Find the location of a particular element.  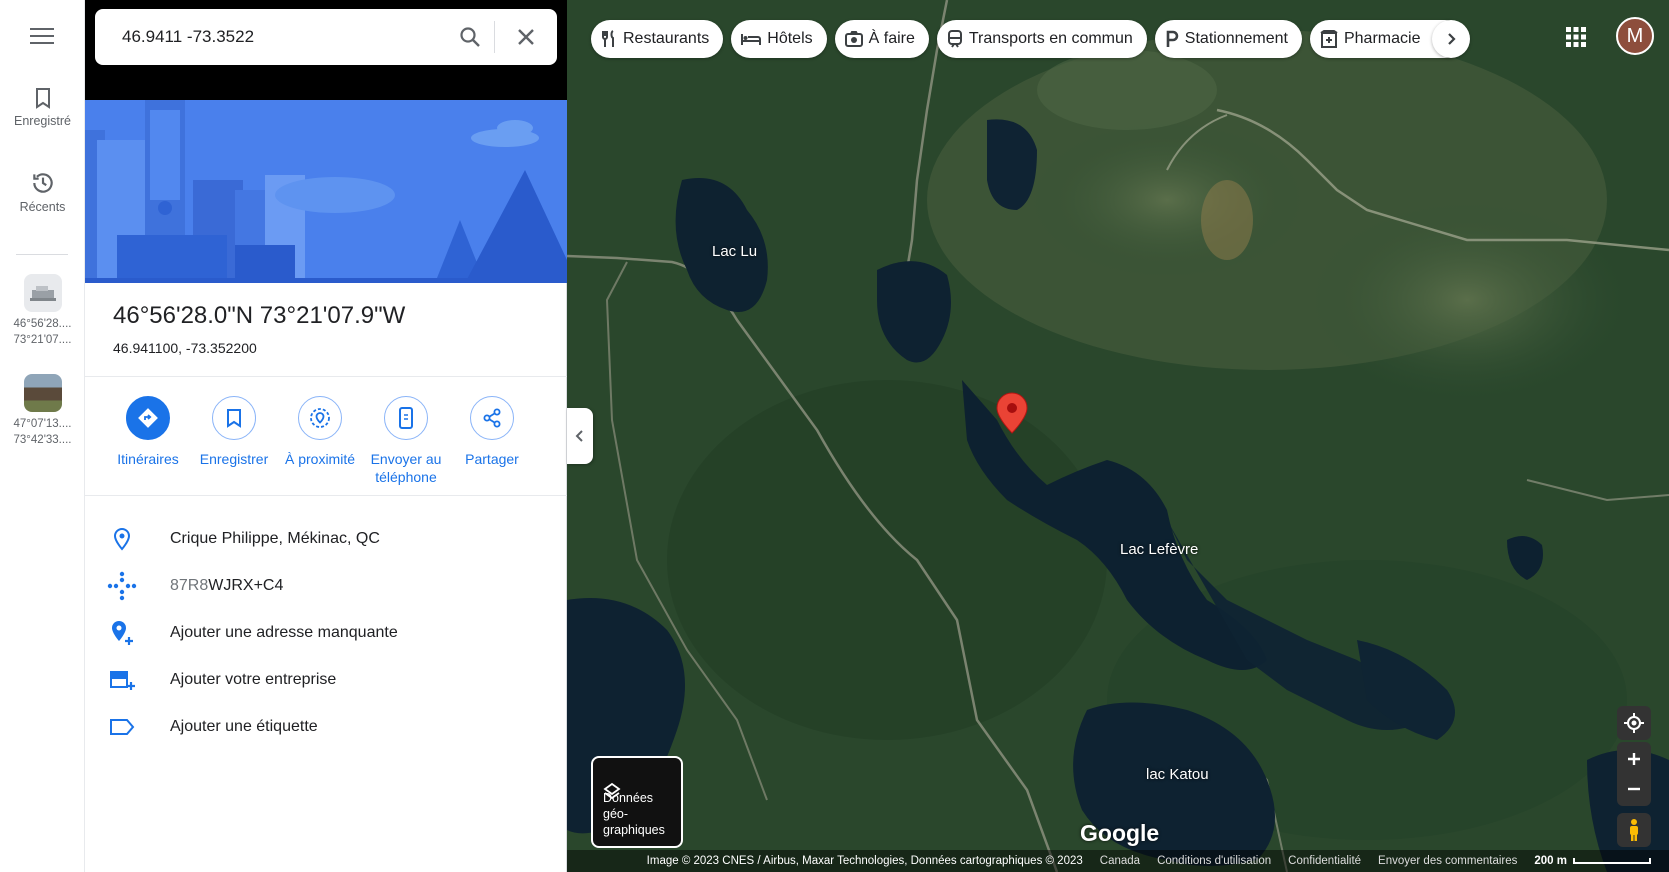

add-location-icon is located at coordinates (122, 632).